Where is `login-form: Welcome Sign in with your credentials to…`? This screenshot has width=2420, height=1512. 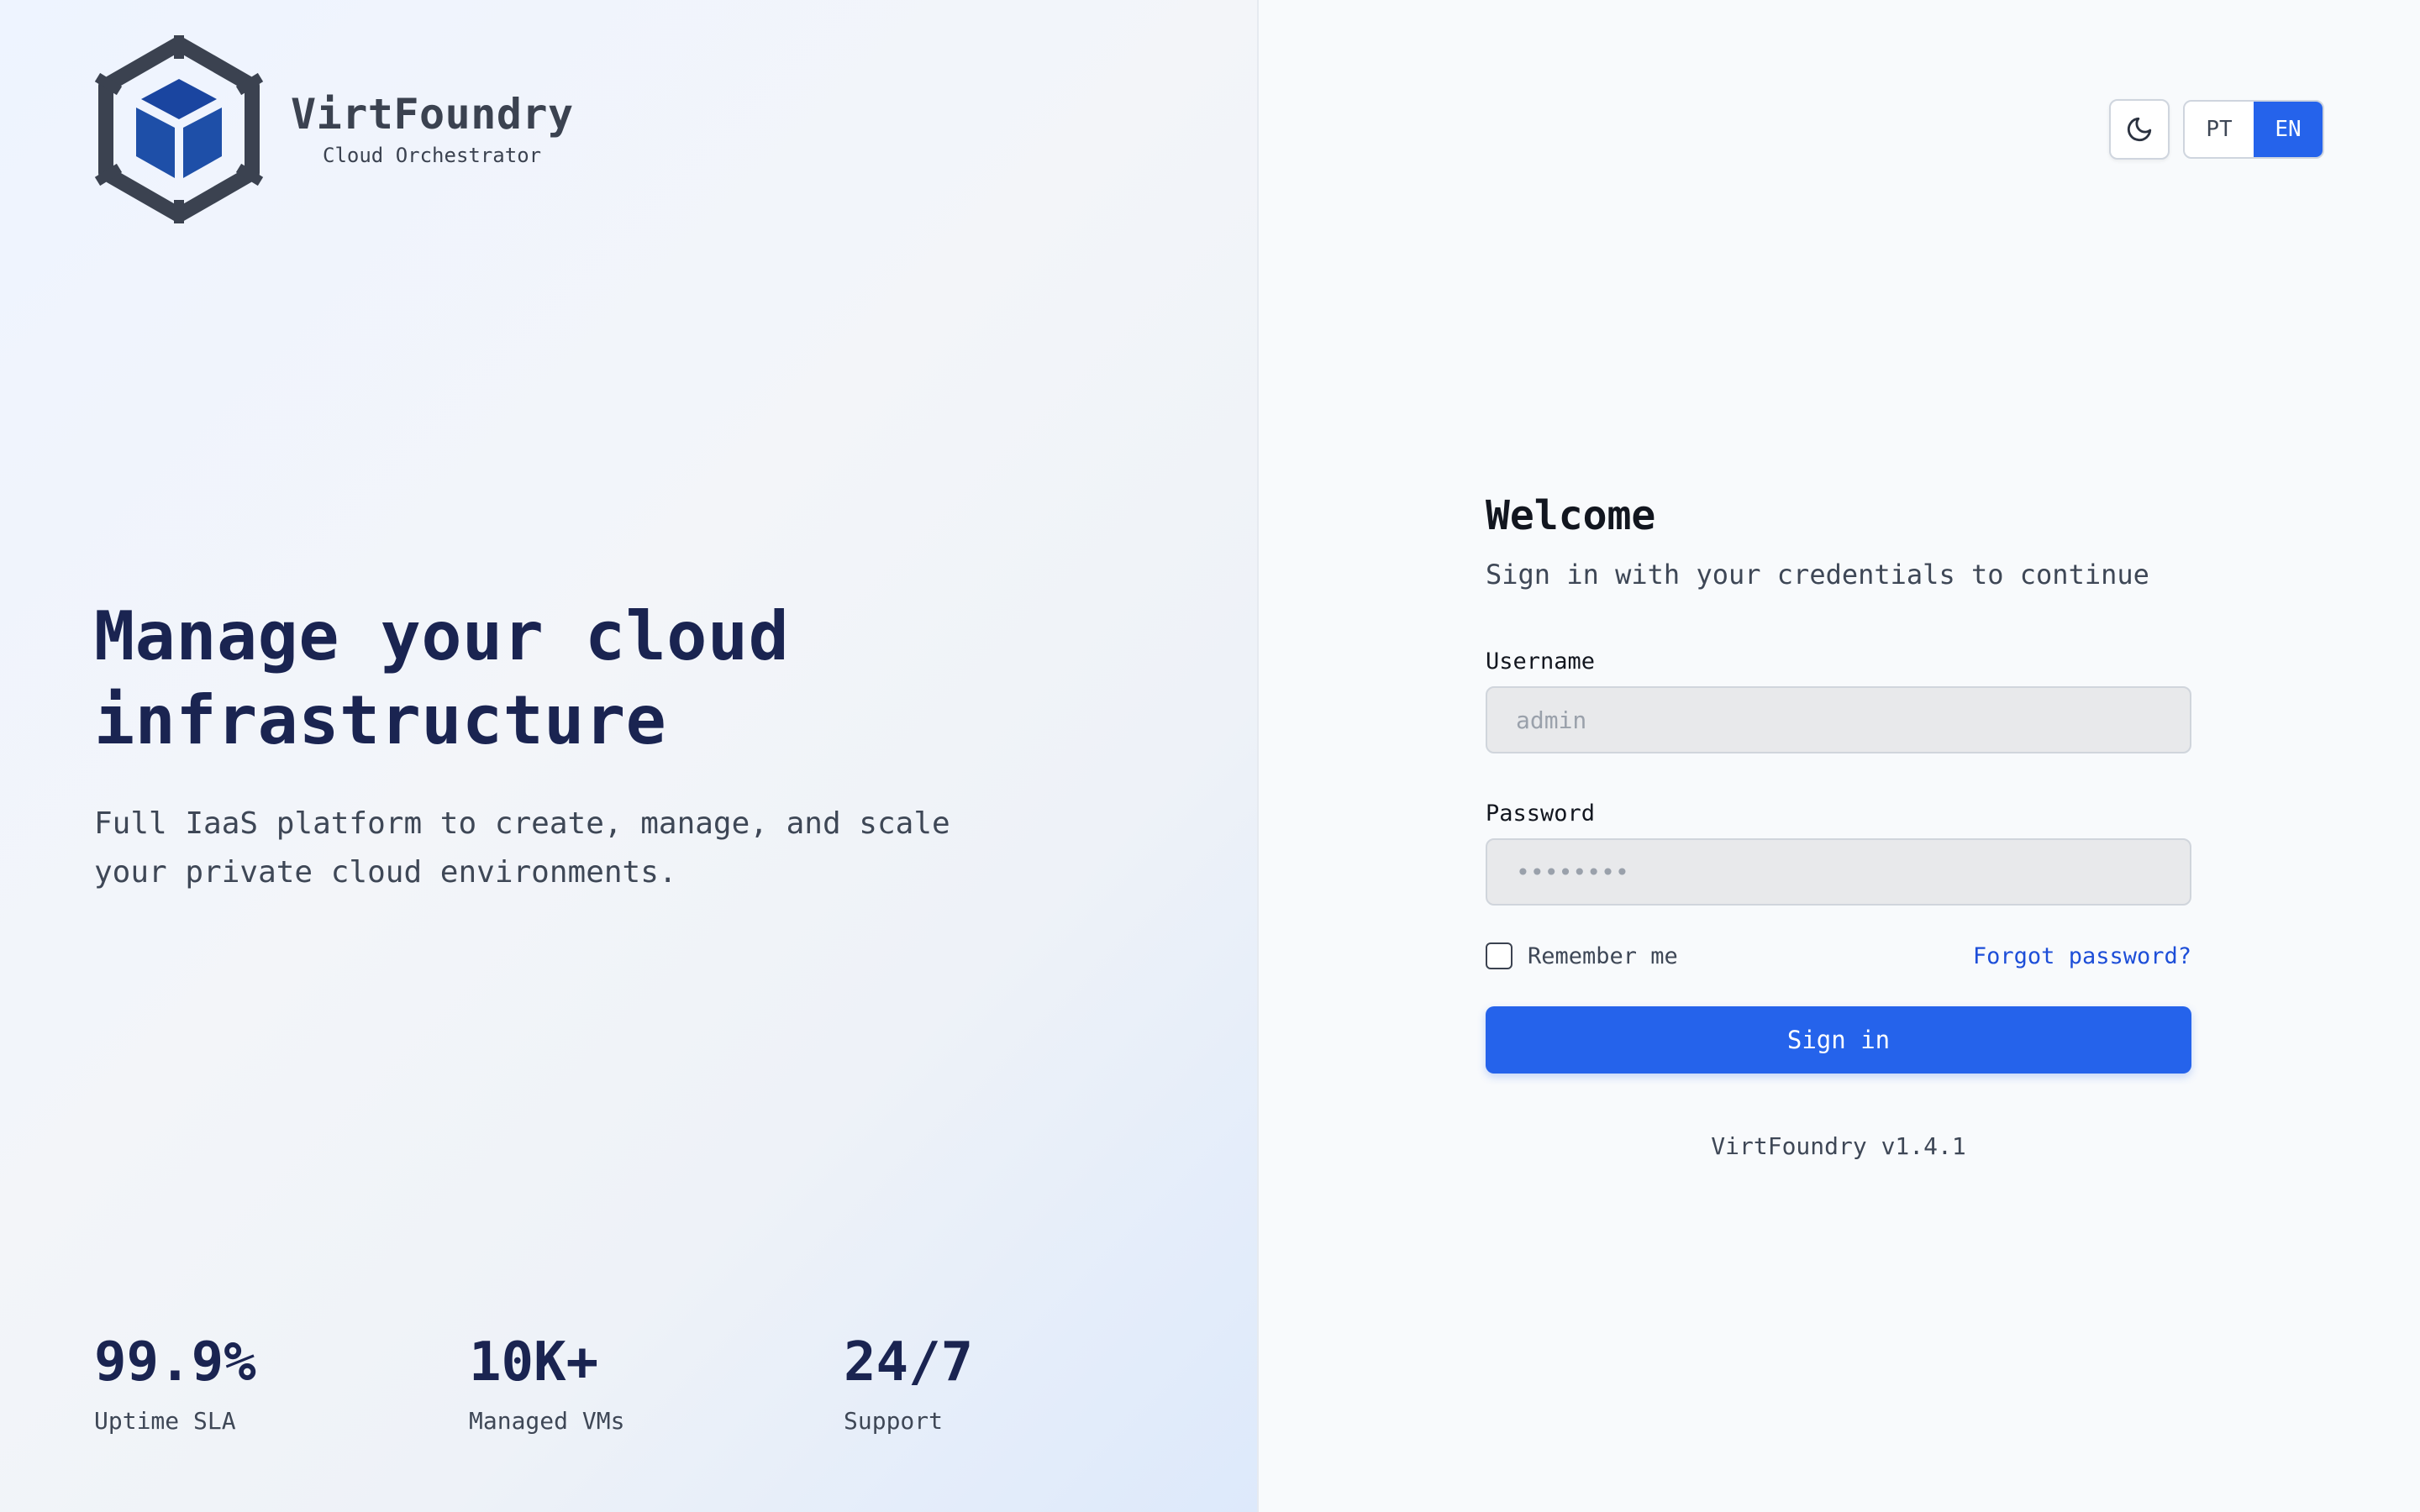 login-form: Welcome Sign in with your credentials to… is located at coordinates (1839, 828).